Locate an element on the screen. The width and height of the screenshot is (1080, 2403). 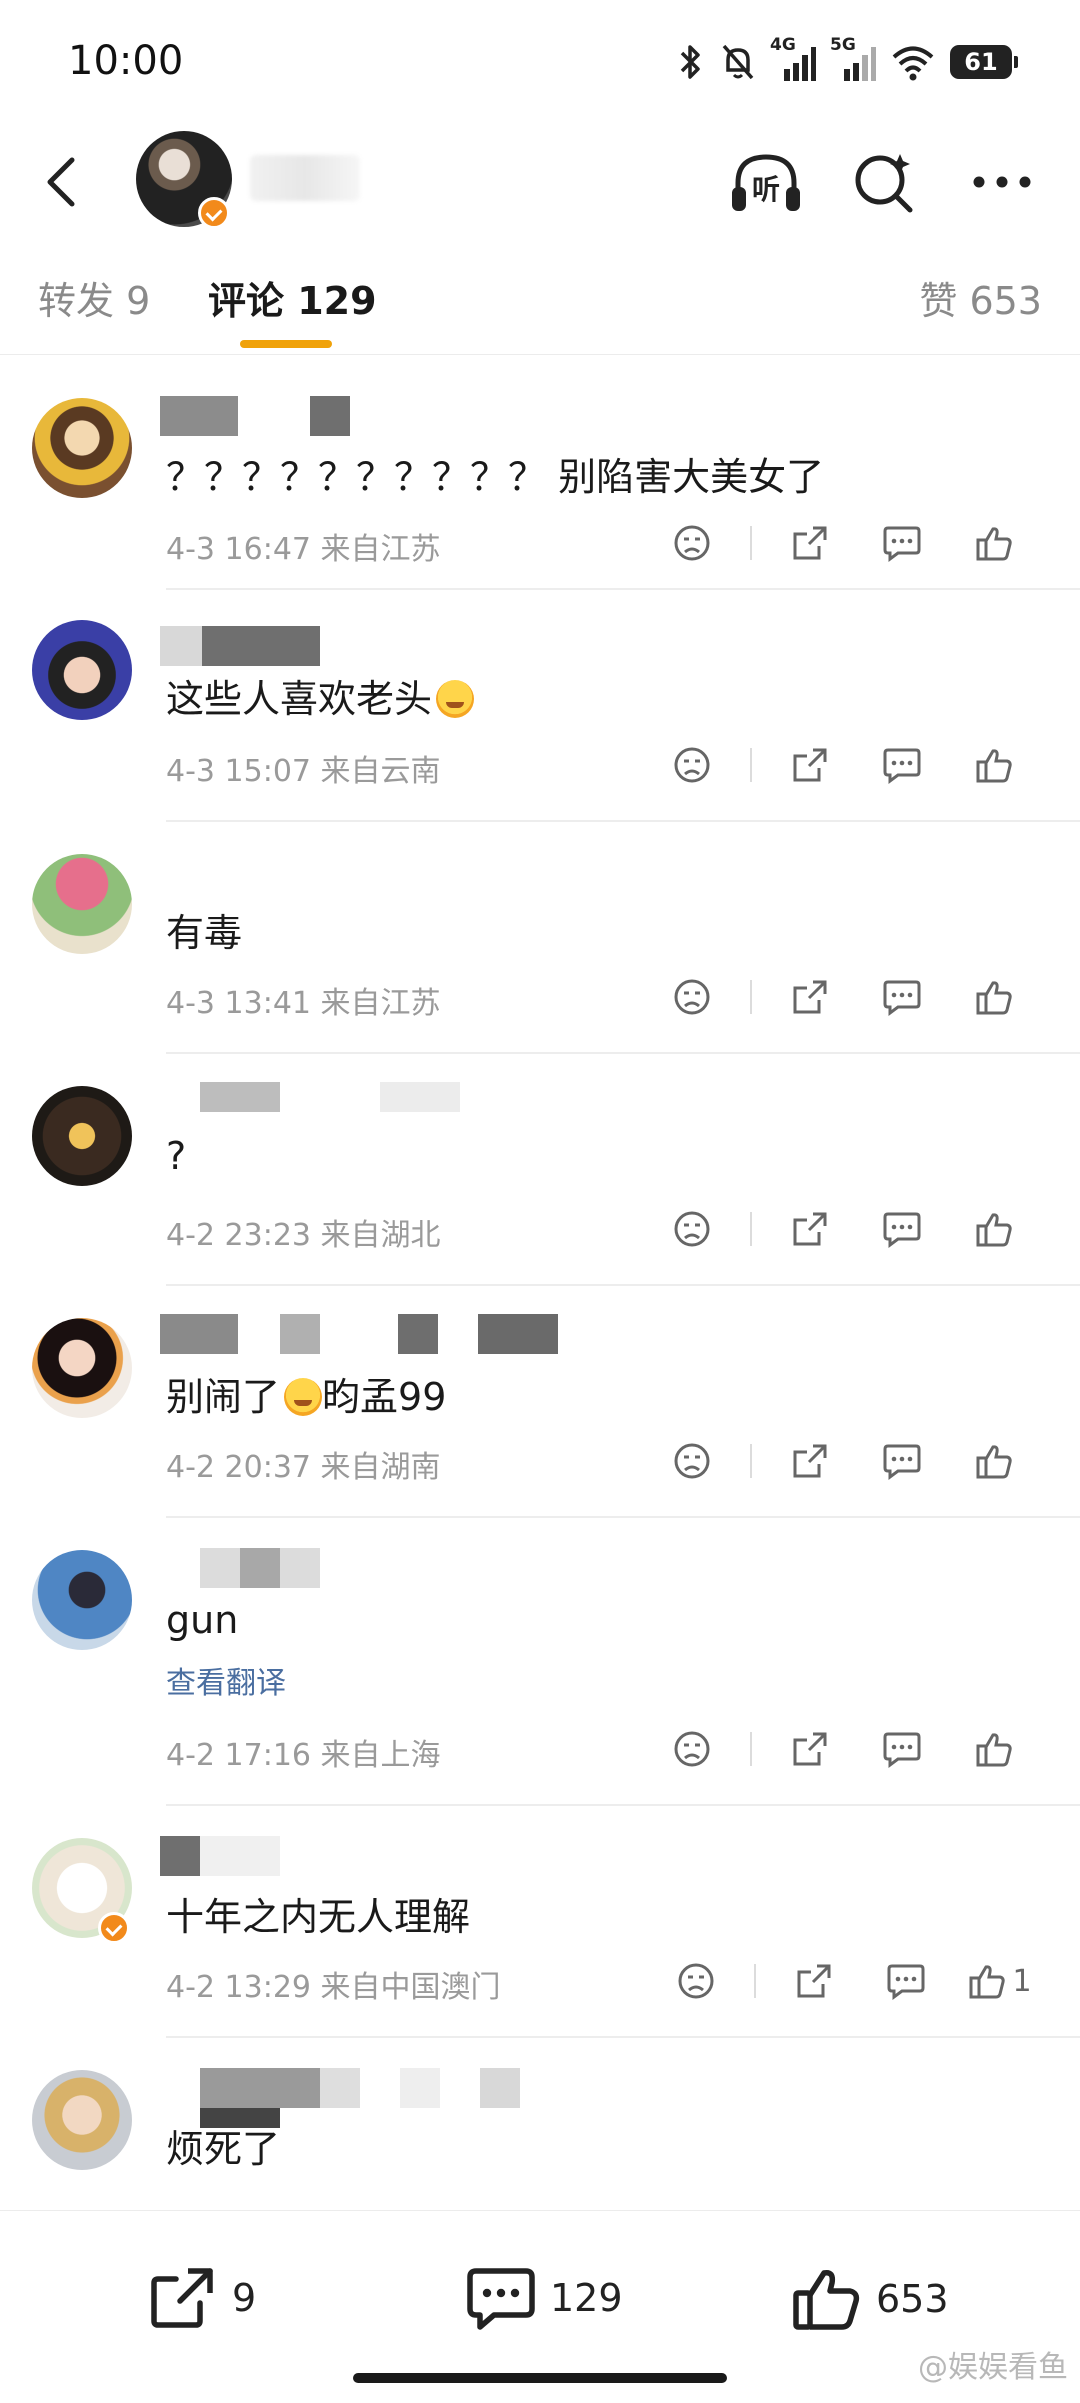
comment-meta: 4-3 16:47 来自江苏 is located at coordinates (303, 549).